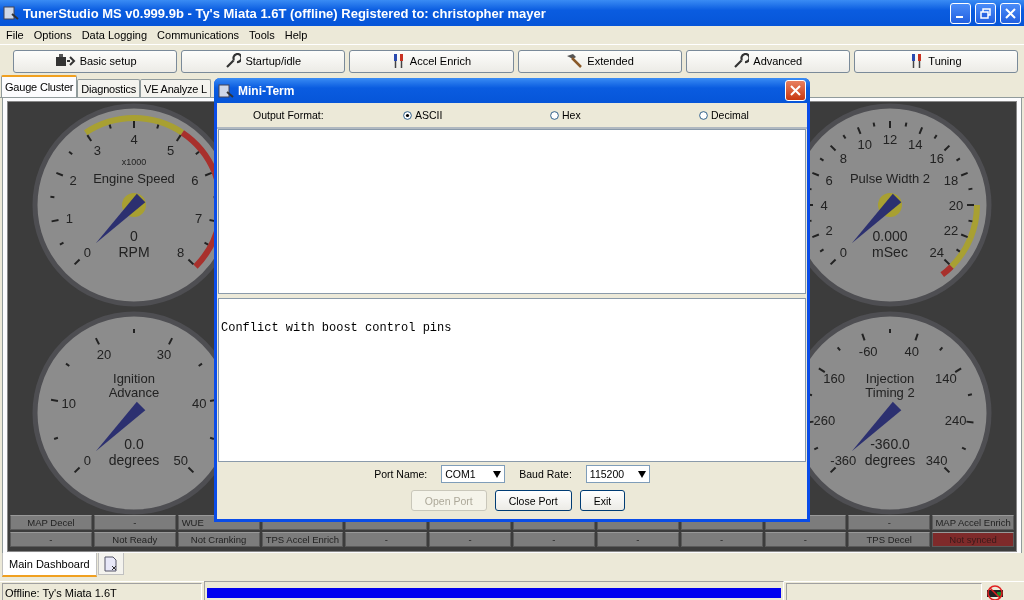 The image size is (1024, 600). What do you see at coordinates (199, 218) in the screenshot?
I see `gauge-label: 7` at bounding box center [199, 218].